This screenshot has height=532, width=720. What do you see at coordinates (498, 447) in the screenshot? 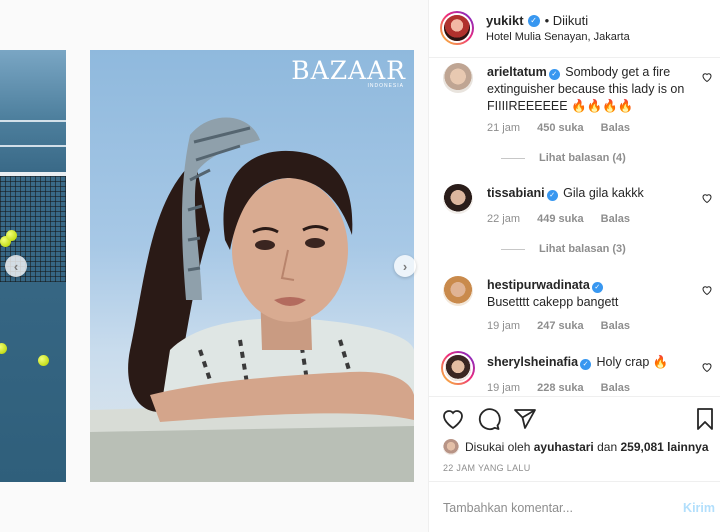
I see `liked-prefix: Disukai oleh` at bounding box center [498, 447].